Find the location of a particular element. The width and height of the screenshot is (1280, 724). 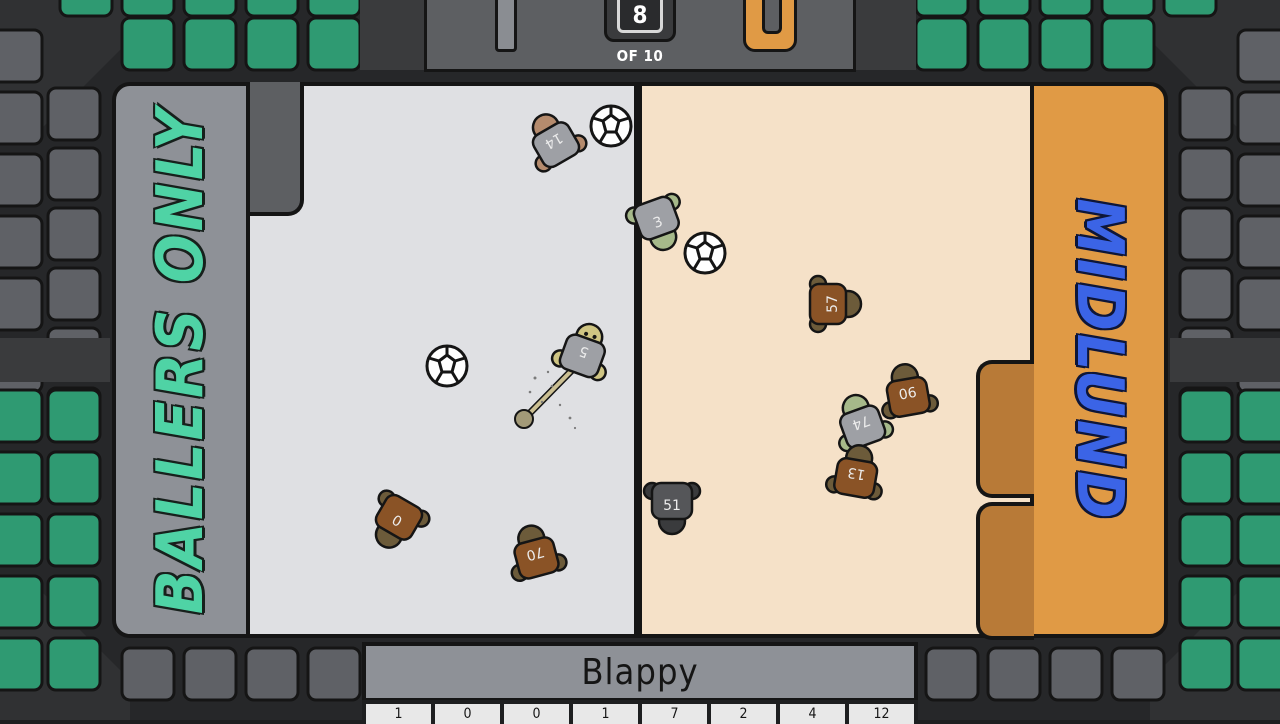

right-team-banner: MIDLUND is located at coordinates (1099, 360).